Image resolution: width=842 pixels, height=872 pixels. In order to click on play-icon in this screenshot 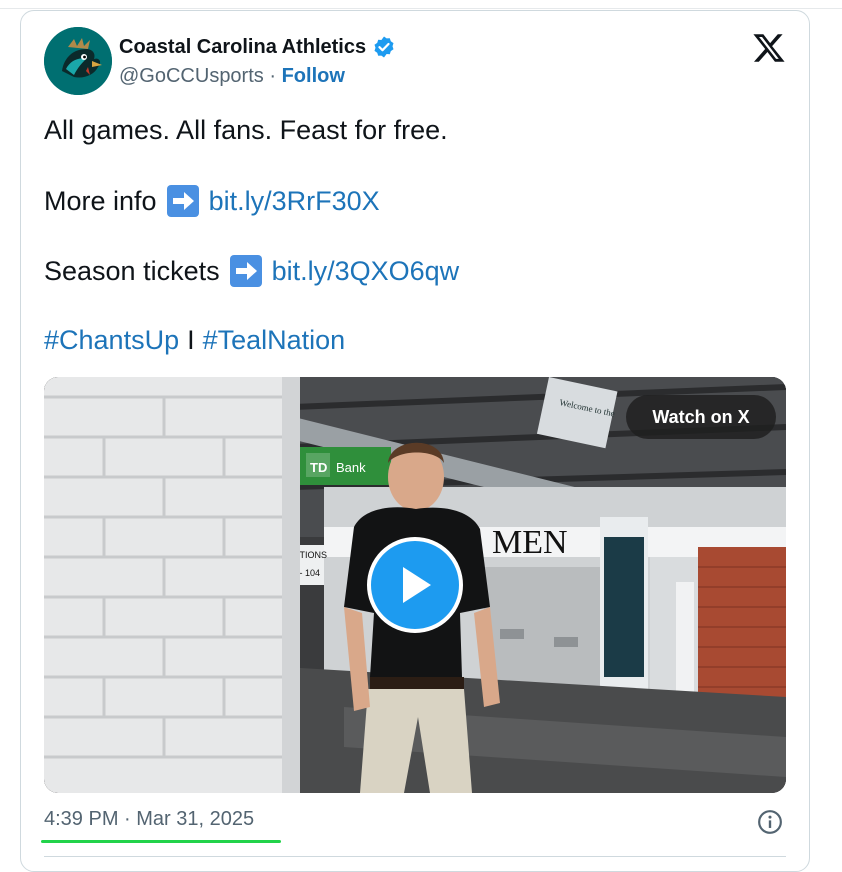, I will do `click(417, 585)`.